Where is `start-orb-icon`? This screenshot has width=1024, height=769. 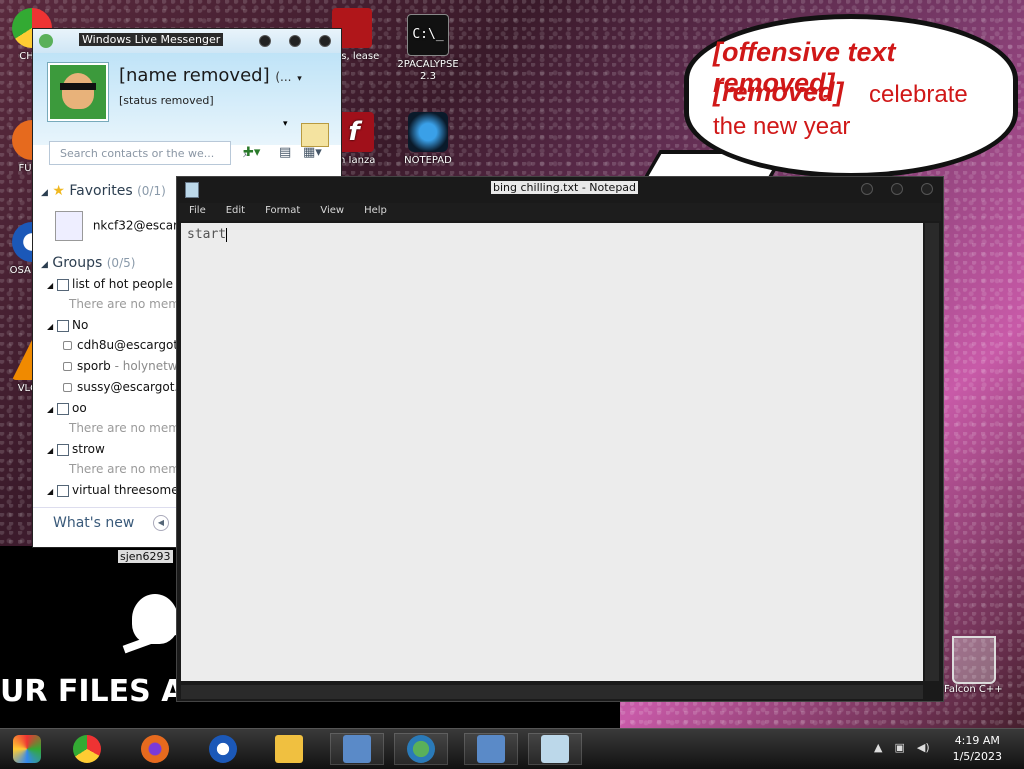 start-orb-icon is located at coordinates (27, 749).